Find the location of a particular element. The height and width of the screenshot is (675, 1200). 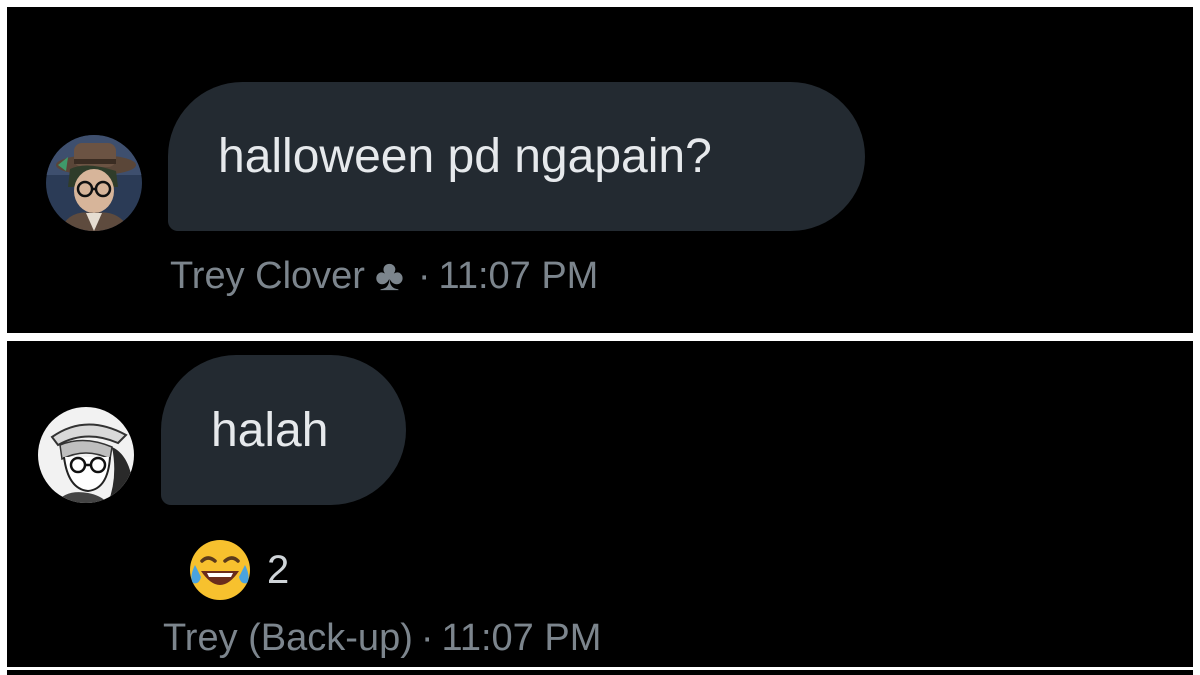

message-text: halloween pd ngapain? is located at coordinates (465, 156).